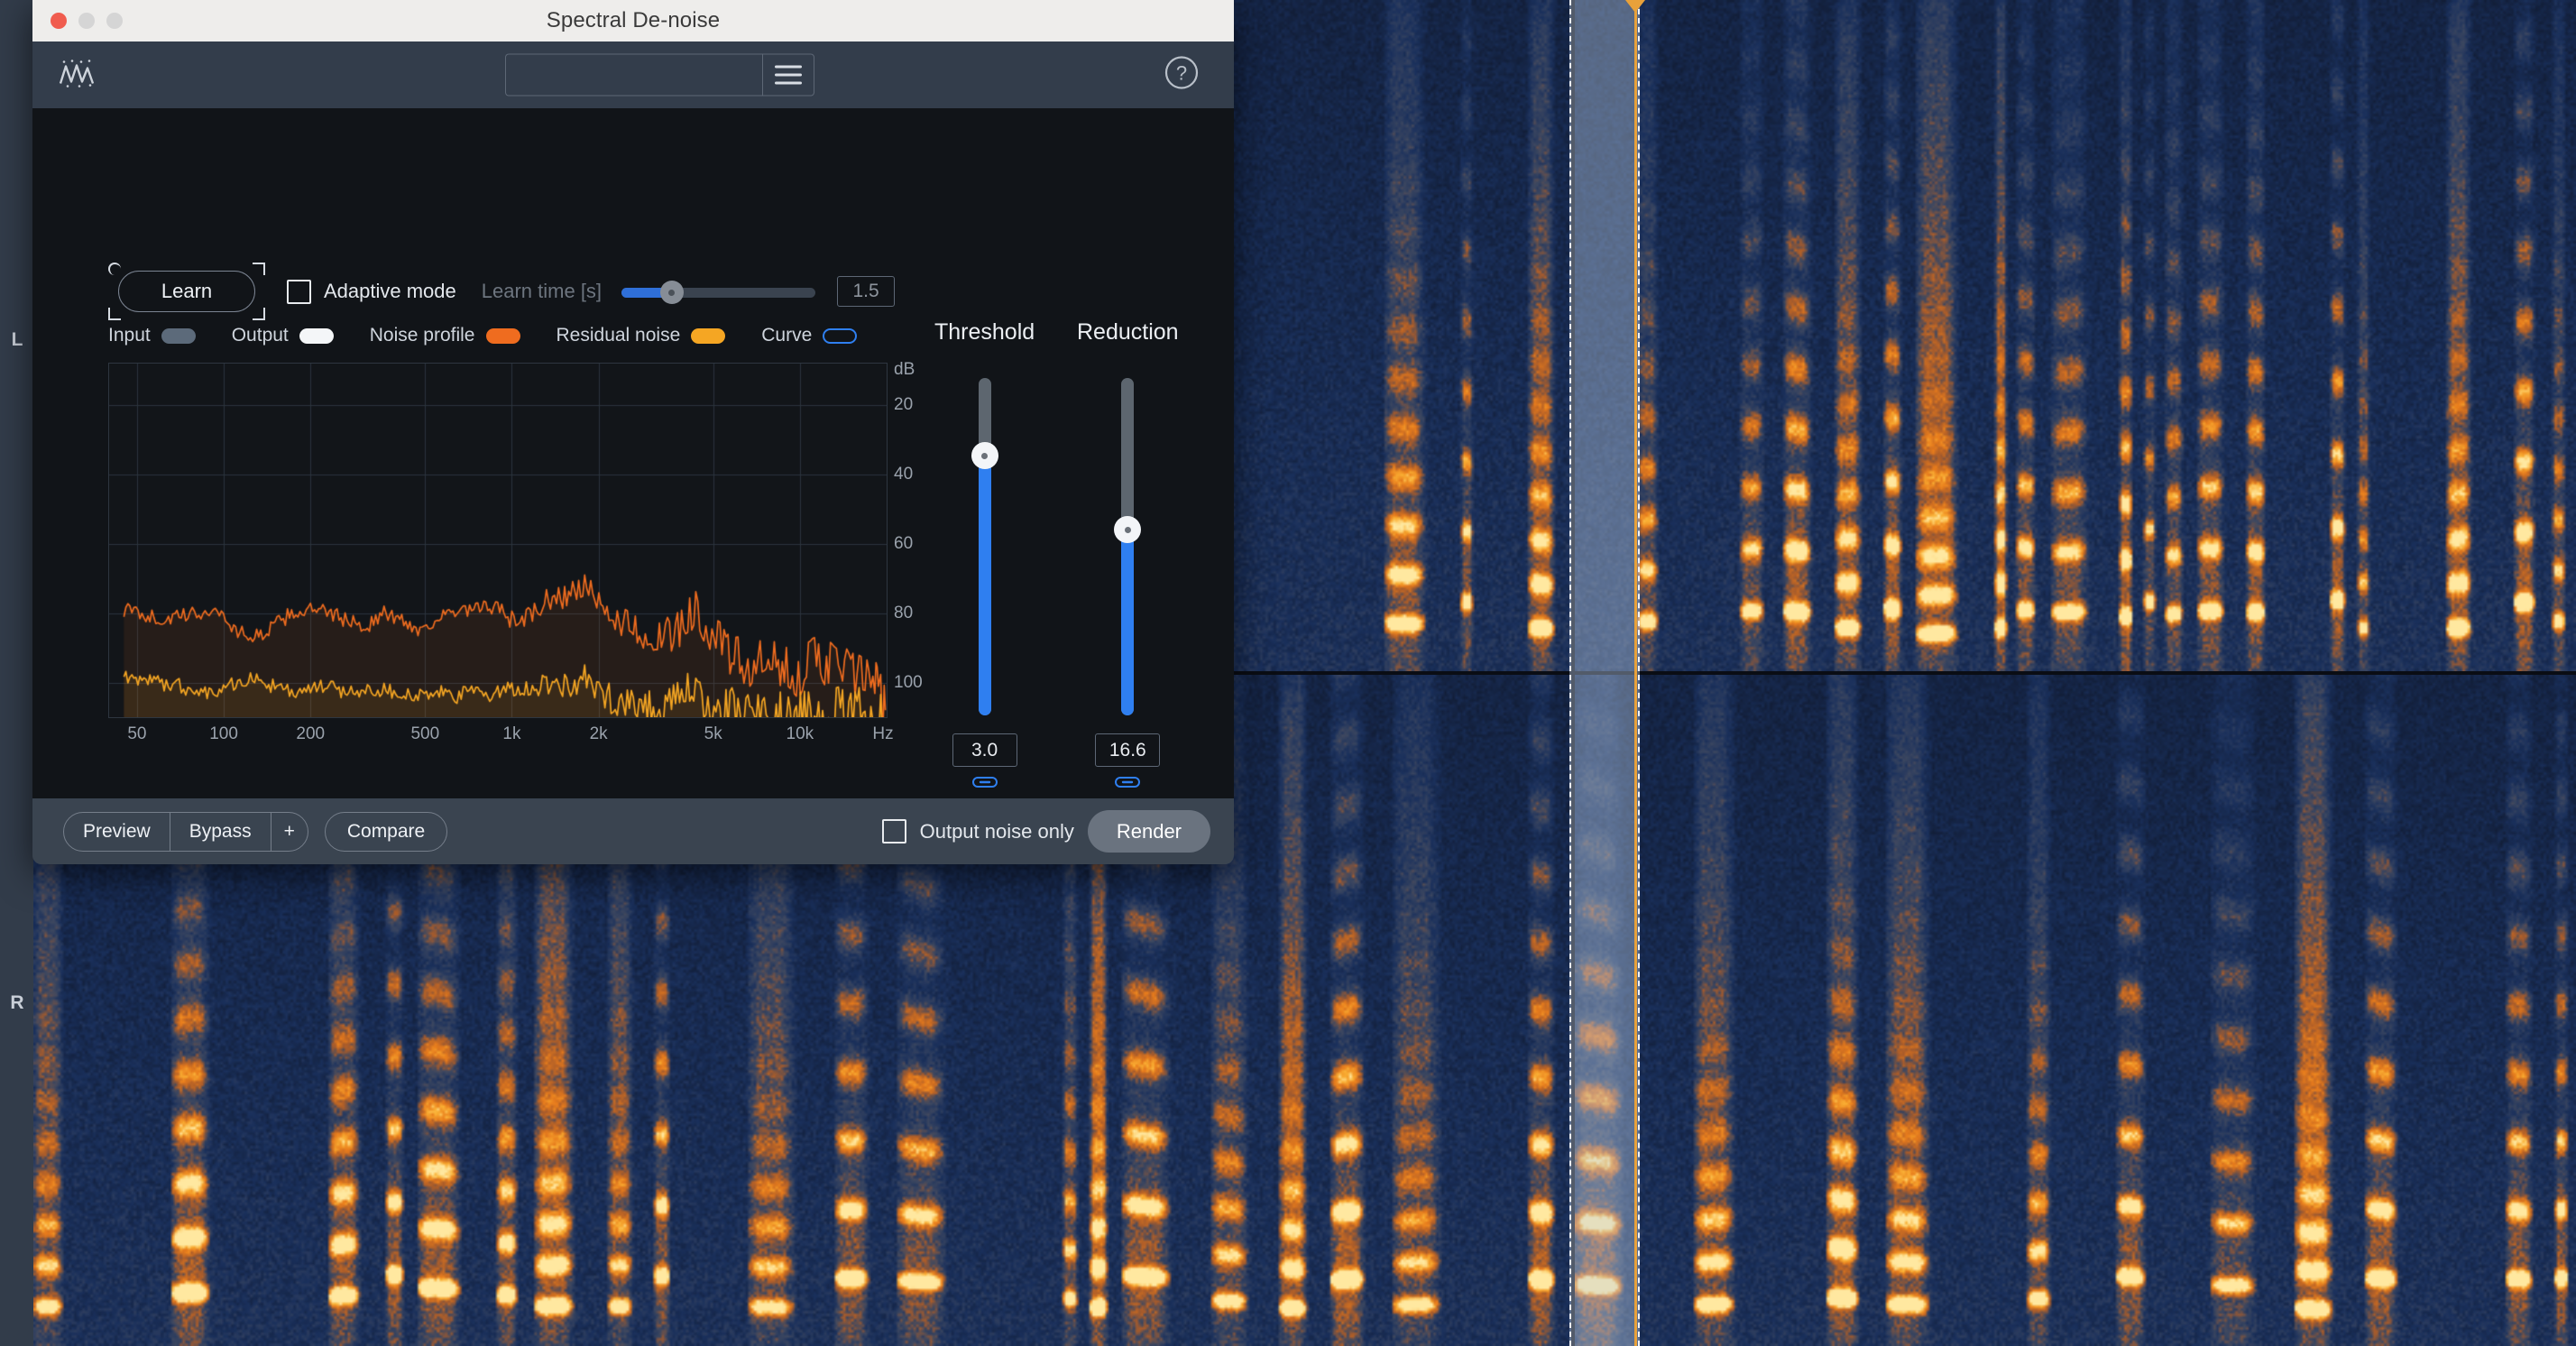 Image resolution: width=2576 pixels, height=1346 pixels. I want to click on legend-item-4: Curve, so click(809, 336).